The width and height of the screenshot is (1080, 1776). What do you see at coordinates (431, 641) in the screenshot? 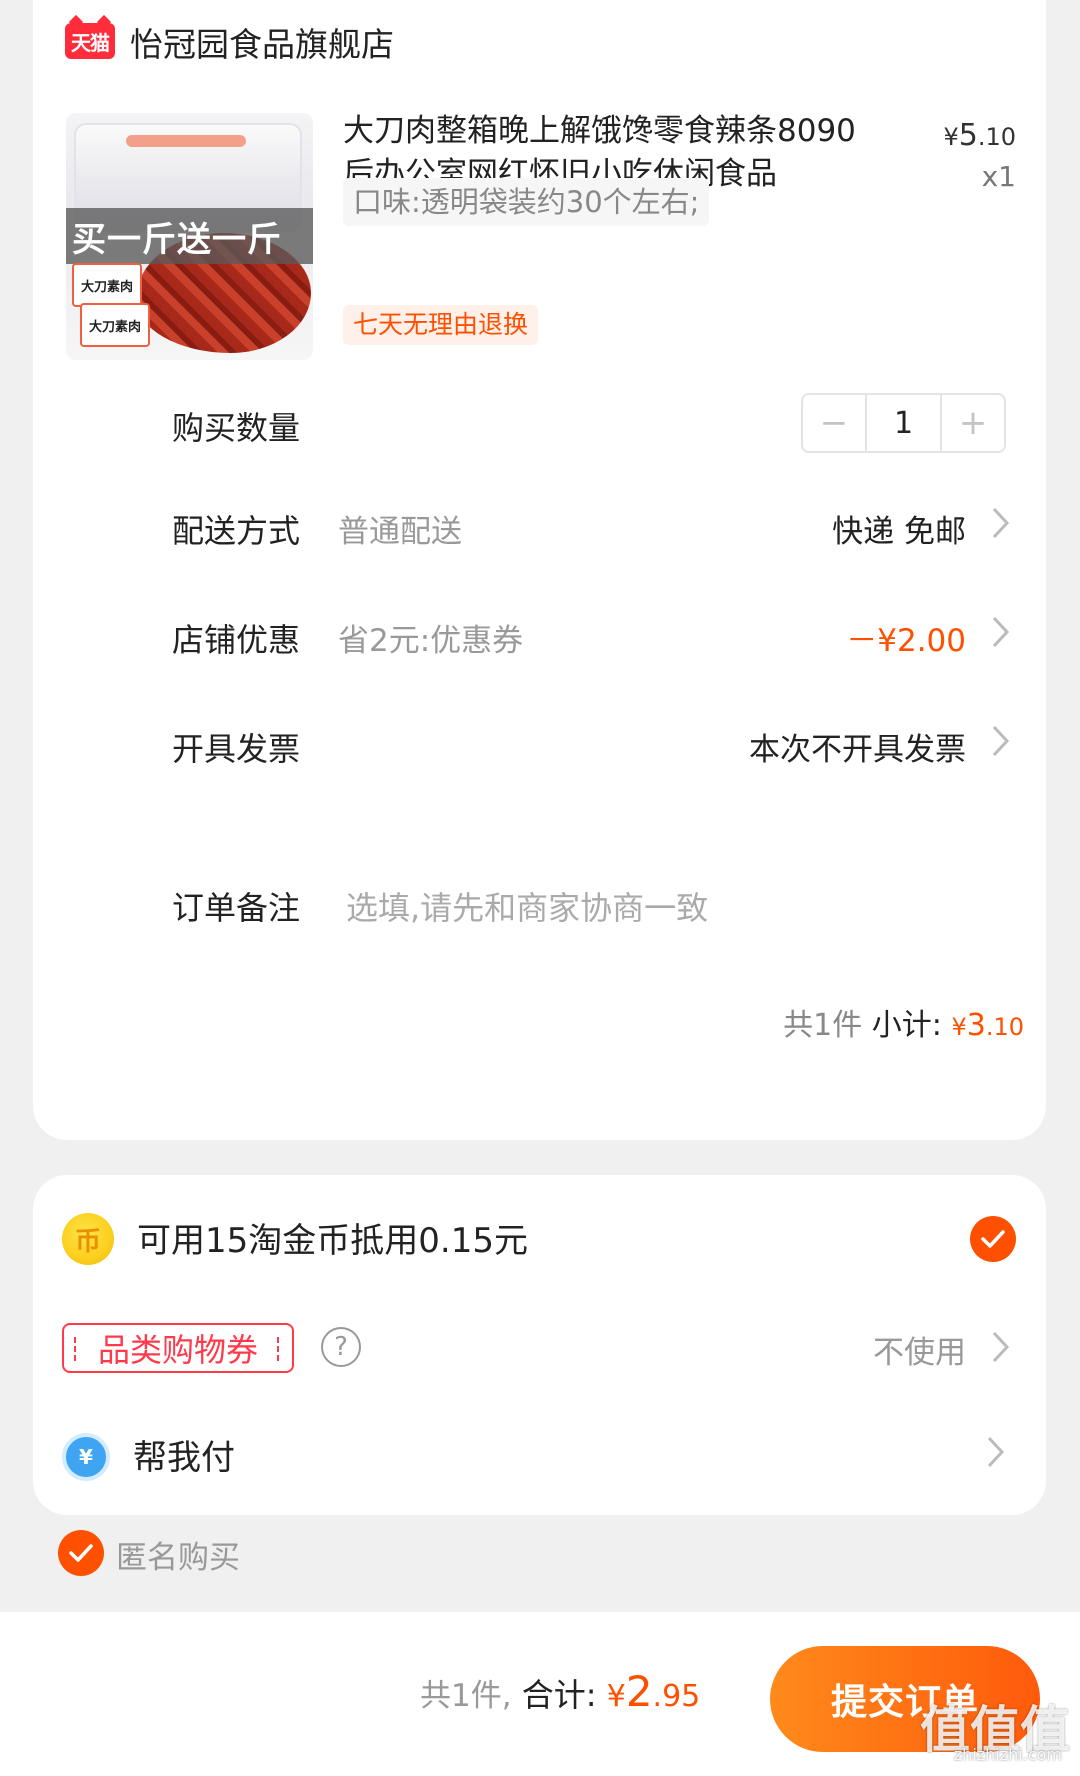
I see `store-discount-detail: 省2元:优惠券` at bounding box center [431, 641].